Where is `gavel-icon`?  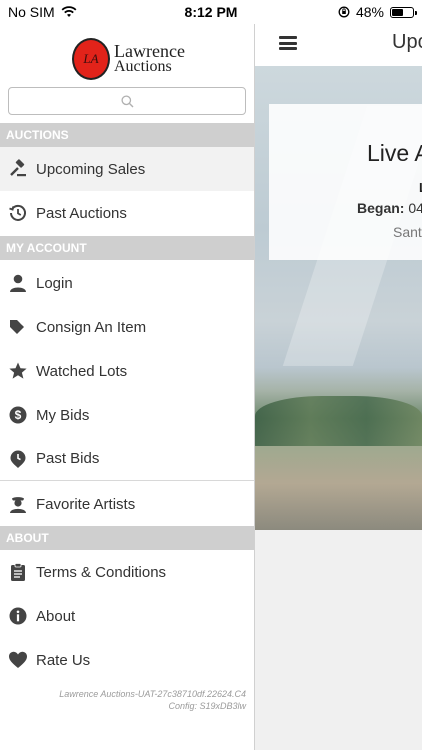 gavel-icon is located at coordinates (18, 168).